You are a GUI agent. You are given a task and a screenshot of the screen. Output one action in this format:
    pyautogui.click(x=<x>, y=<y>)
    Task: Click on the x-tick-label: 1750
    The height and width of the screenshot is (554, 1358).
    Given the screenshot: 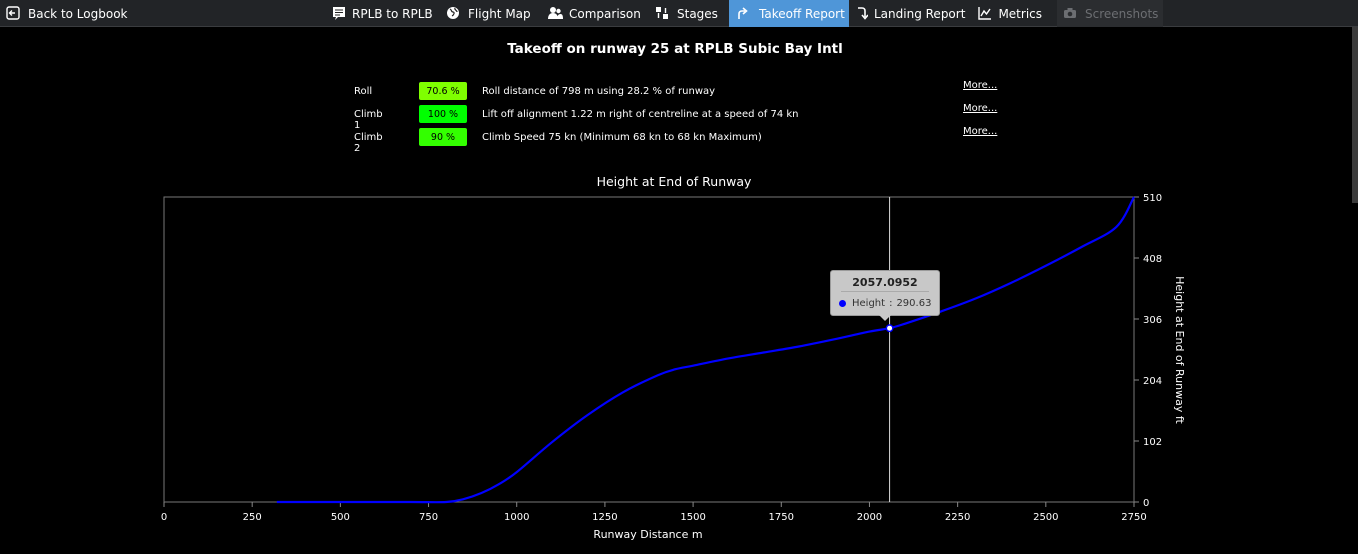 What is the action you would take?
    pyautogui.click(x=781, y=517)
    